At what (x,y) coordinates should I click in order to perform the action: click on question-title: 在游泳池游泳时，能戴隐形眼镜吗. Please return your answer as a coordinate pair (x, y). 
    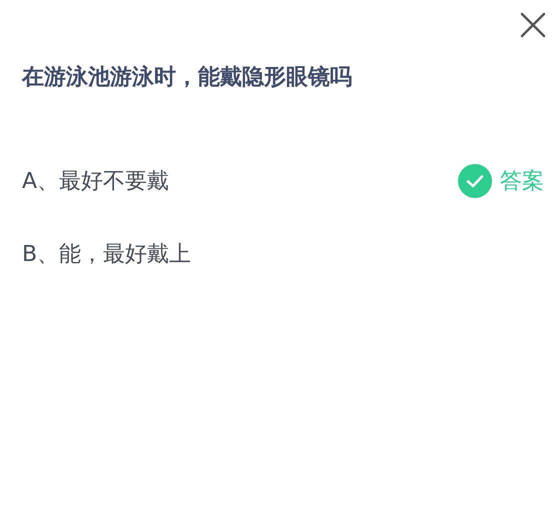
    Looking at the image, I should click on (187, 78).